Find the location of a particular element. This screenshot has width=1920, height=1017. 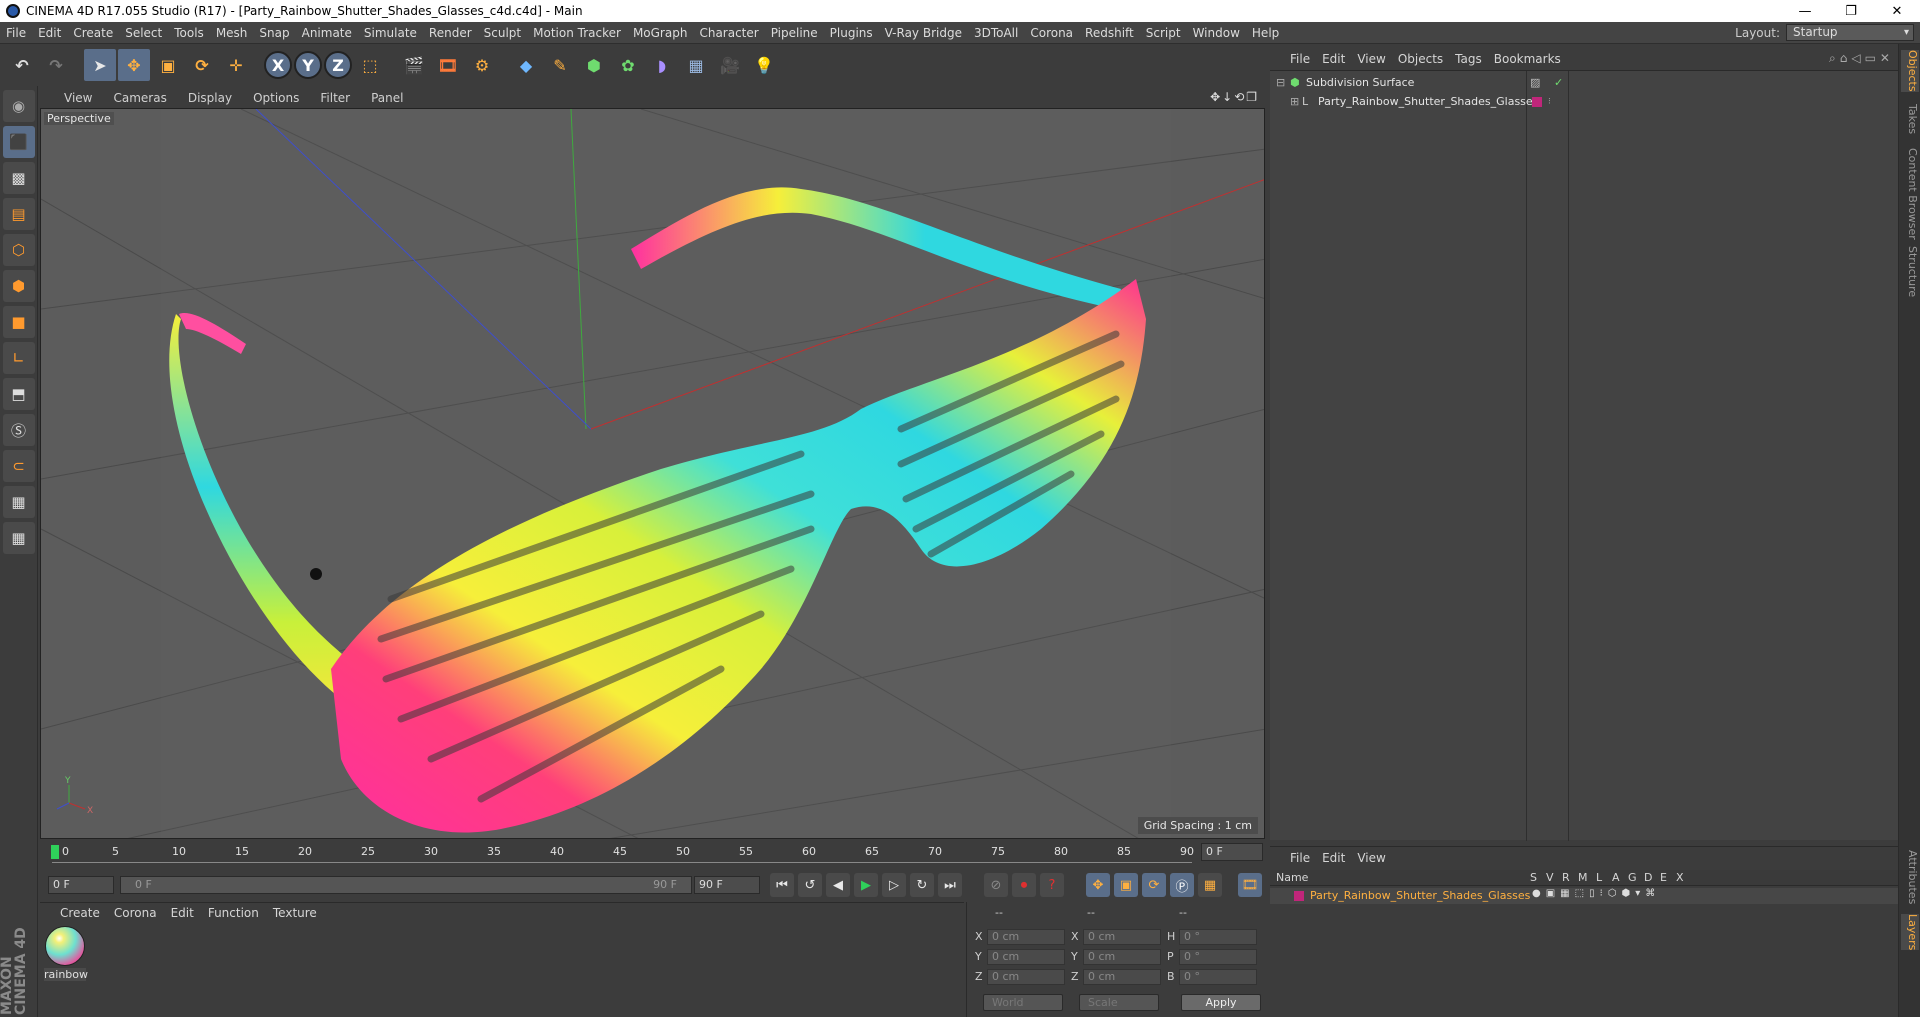

menu-motion-tracker: Motion Tracker is located at coordinates (577, 33).